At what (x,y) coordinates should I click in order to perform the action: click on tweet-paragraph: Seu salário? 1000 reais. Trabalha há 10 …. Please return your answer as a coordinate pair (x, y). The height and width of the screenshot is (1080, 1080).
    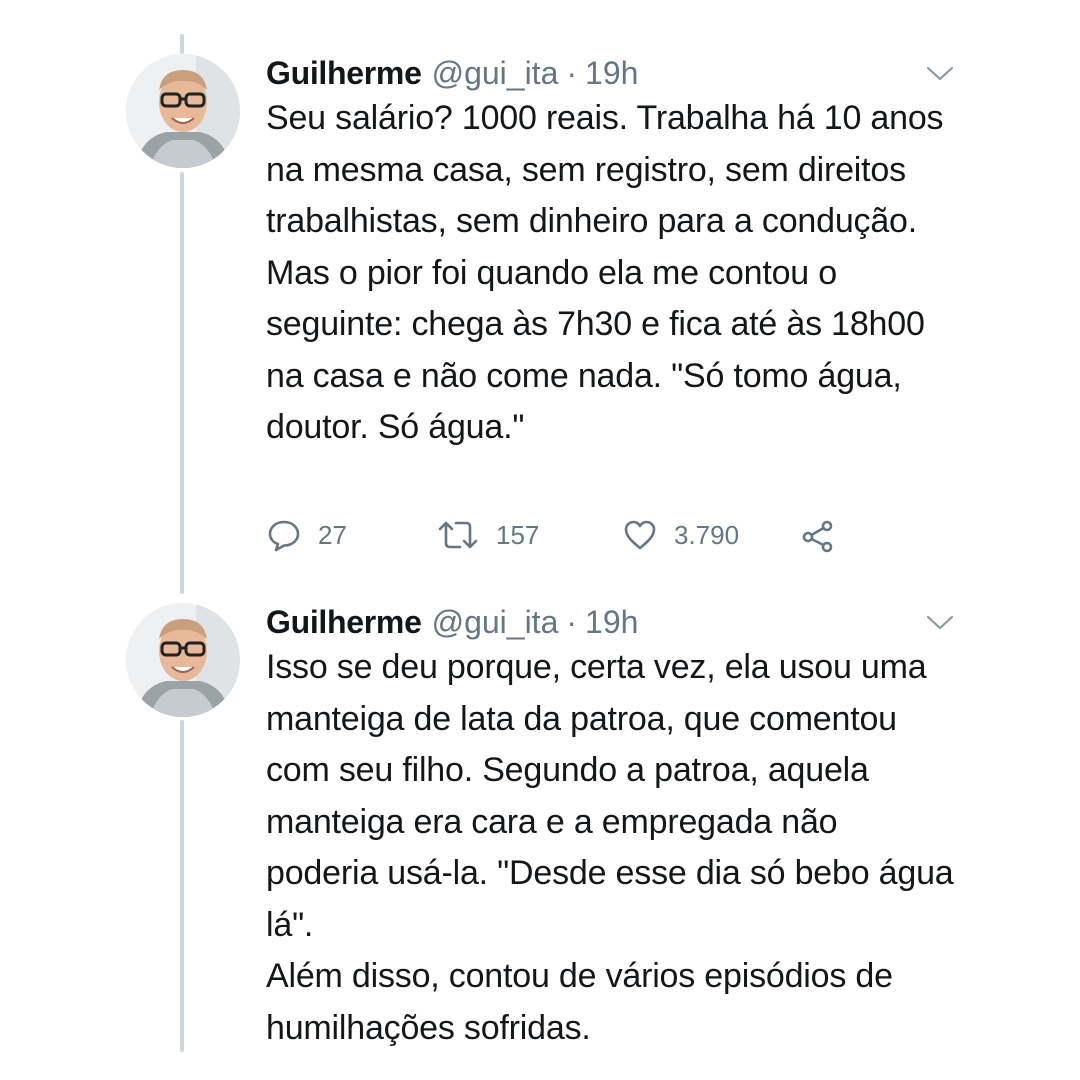
    Looking at the image, I should click on (605, 169).